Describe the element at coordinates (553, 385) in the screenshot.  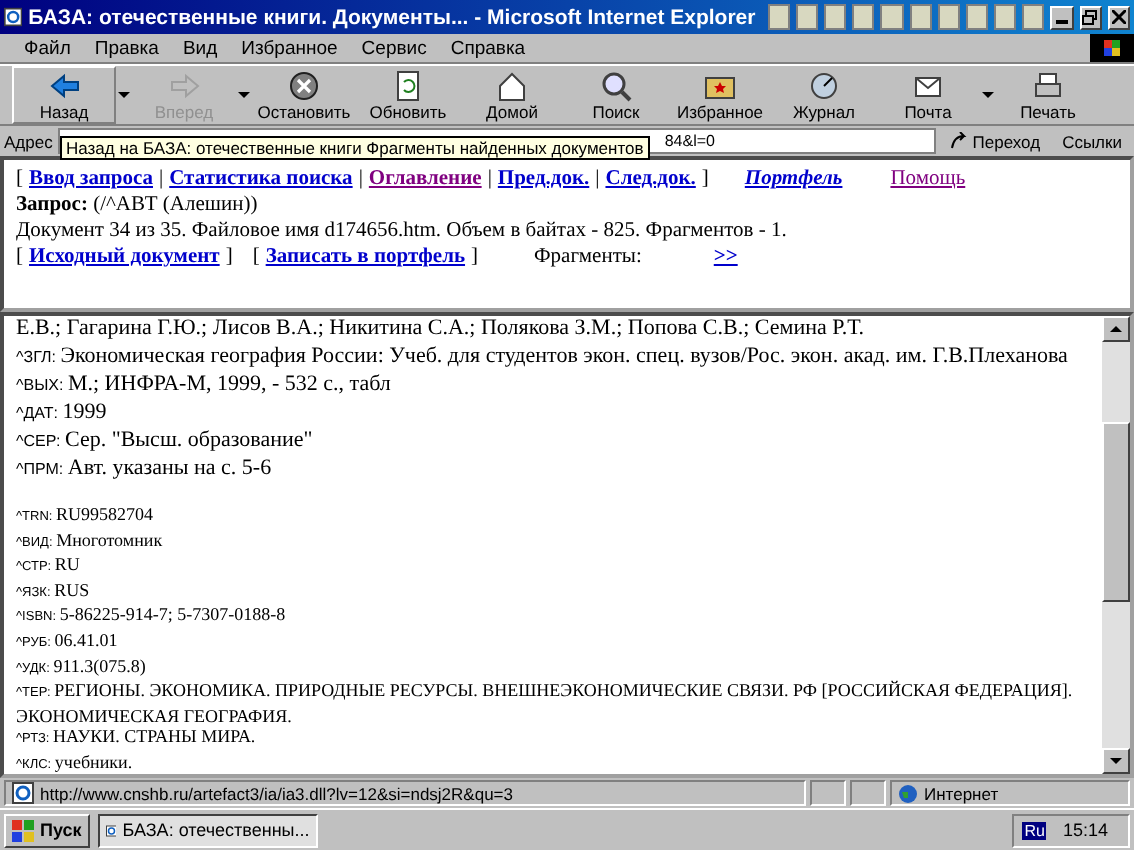
I see `record-field: ^ВЫХ: М.; ИНФРА-М, 1999, - 532 с., табл` at that location.